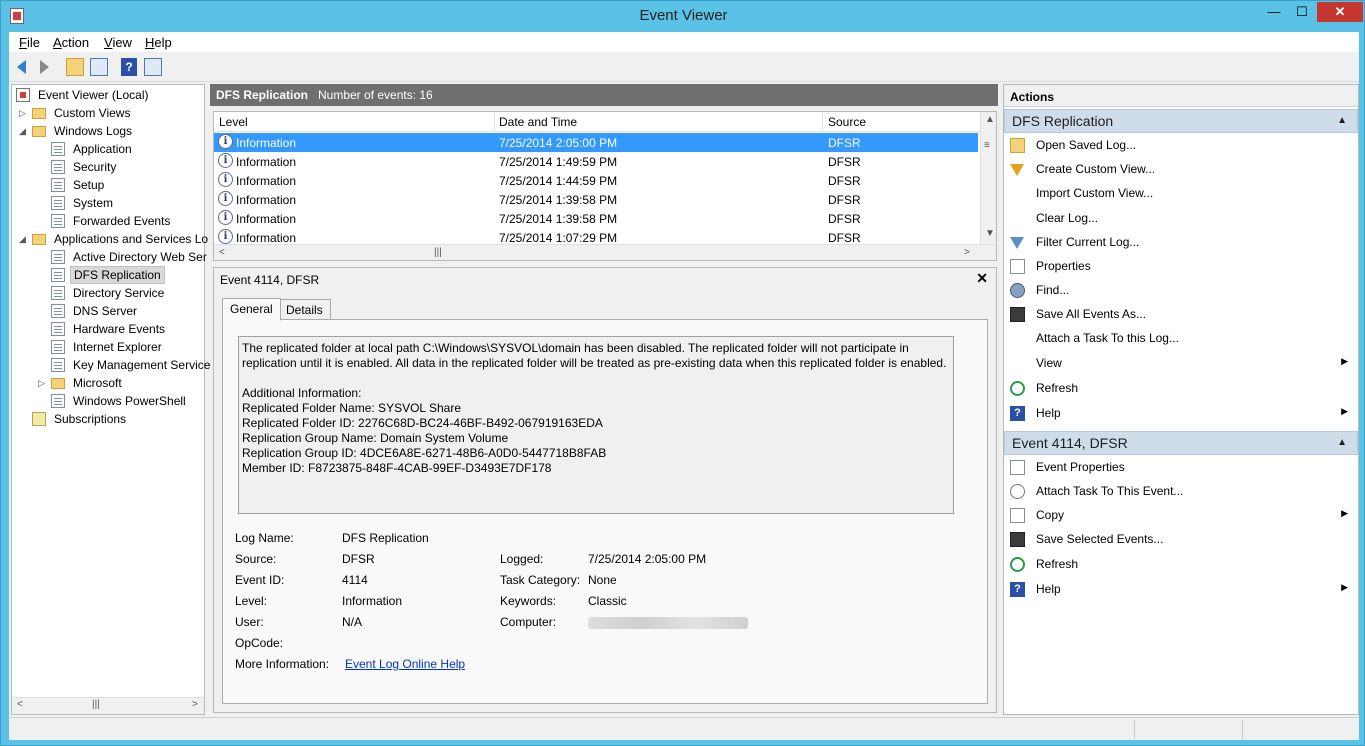  Describe the element at coordinates (683, 16) in the screenshot. I see `title-bar: Event Viewer — ☐ ✕` at that location.